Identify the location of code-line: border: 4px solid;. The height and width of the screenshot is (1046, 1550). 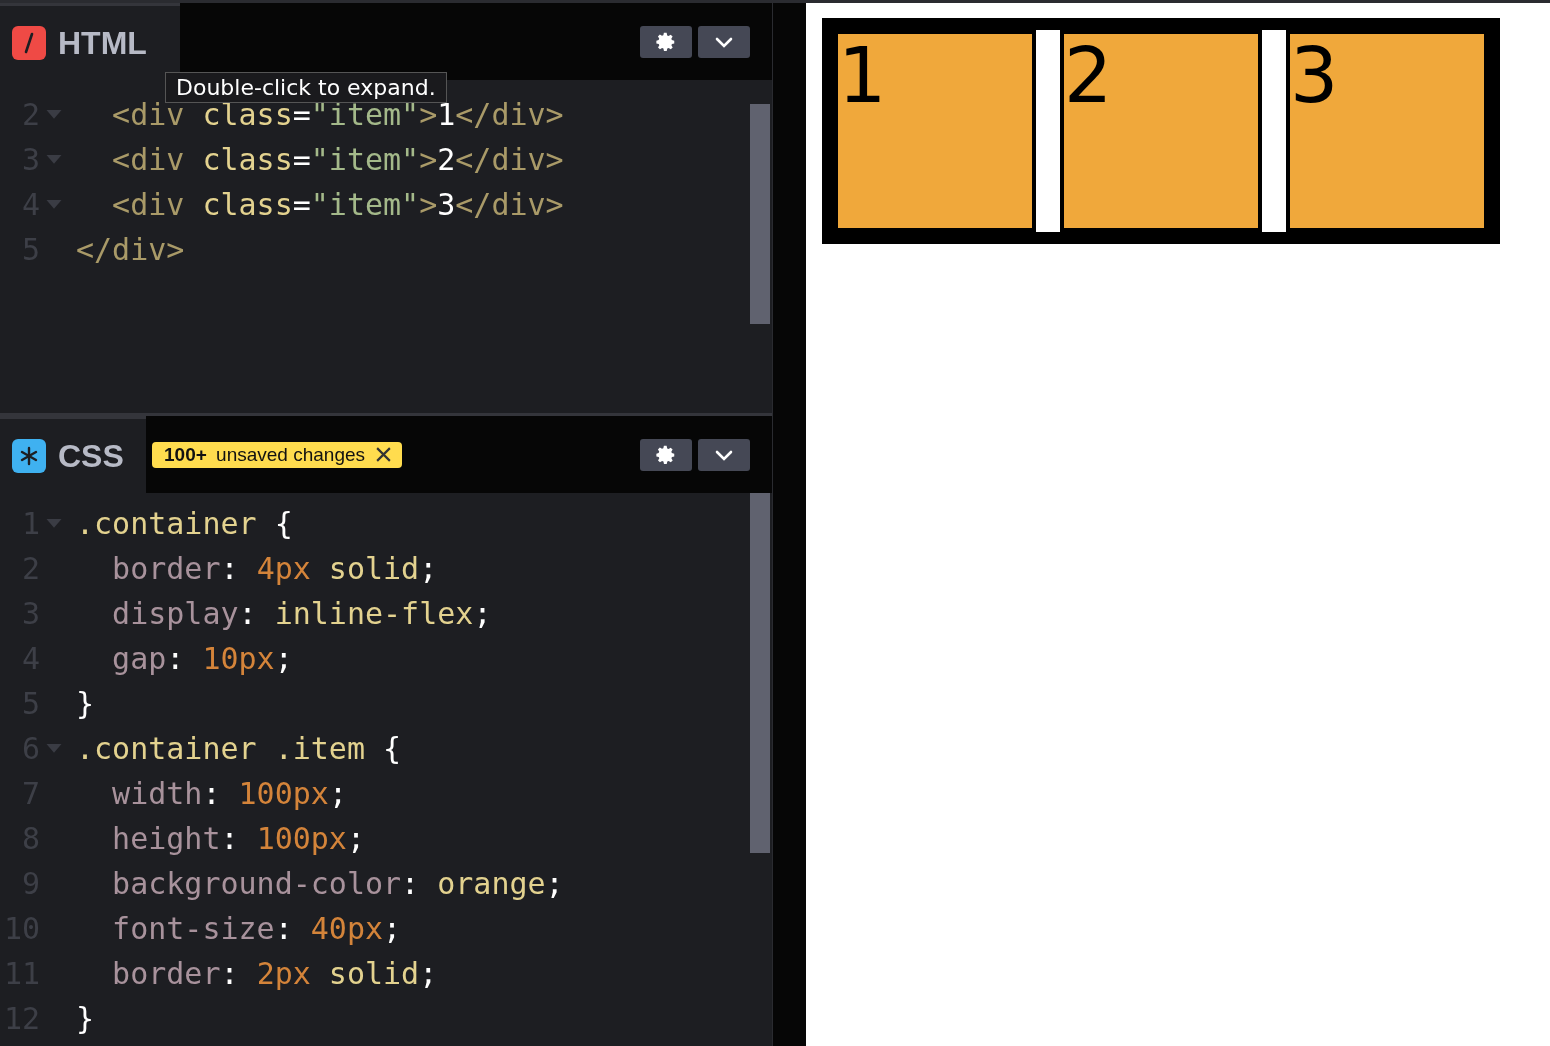
(274, 568).